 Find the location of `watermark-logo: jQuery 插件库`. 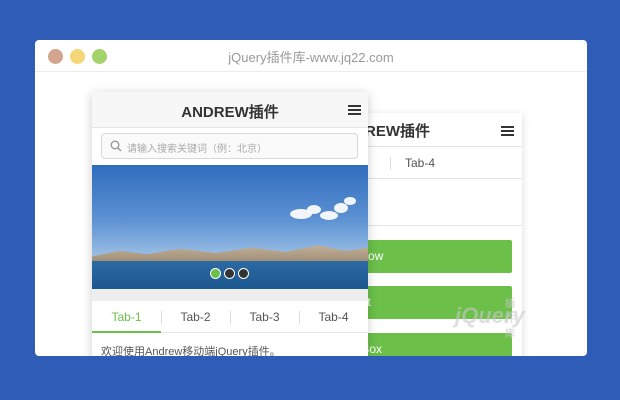

watermark-logo: jQuery 插件库 is located at coordinates (490, 319).